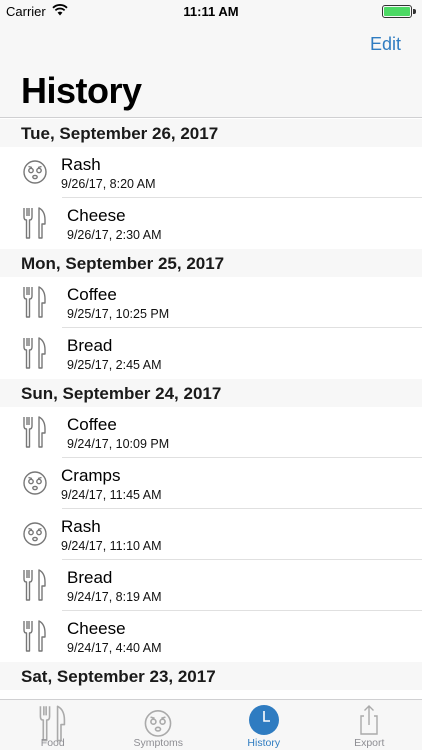 This screenshot has width=422, height=750. What do you see at coordinates (91, 475) in the screenshot?
I see `entry-title: Cramps` at bounding box center [91, 475].